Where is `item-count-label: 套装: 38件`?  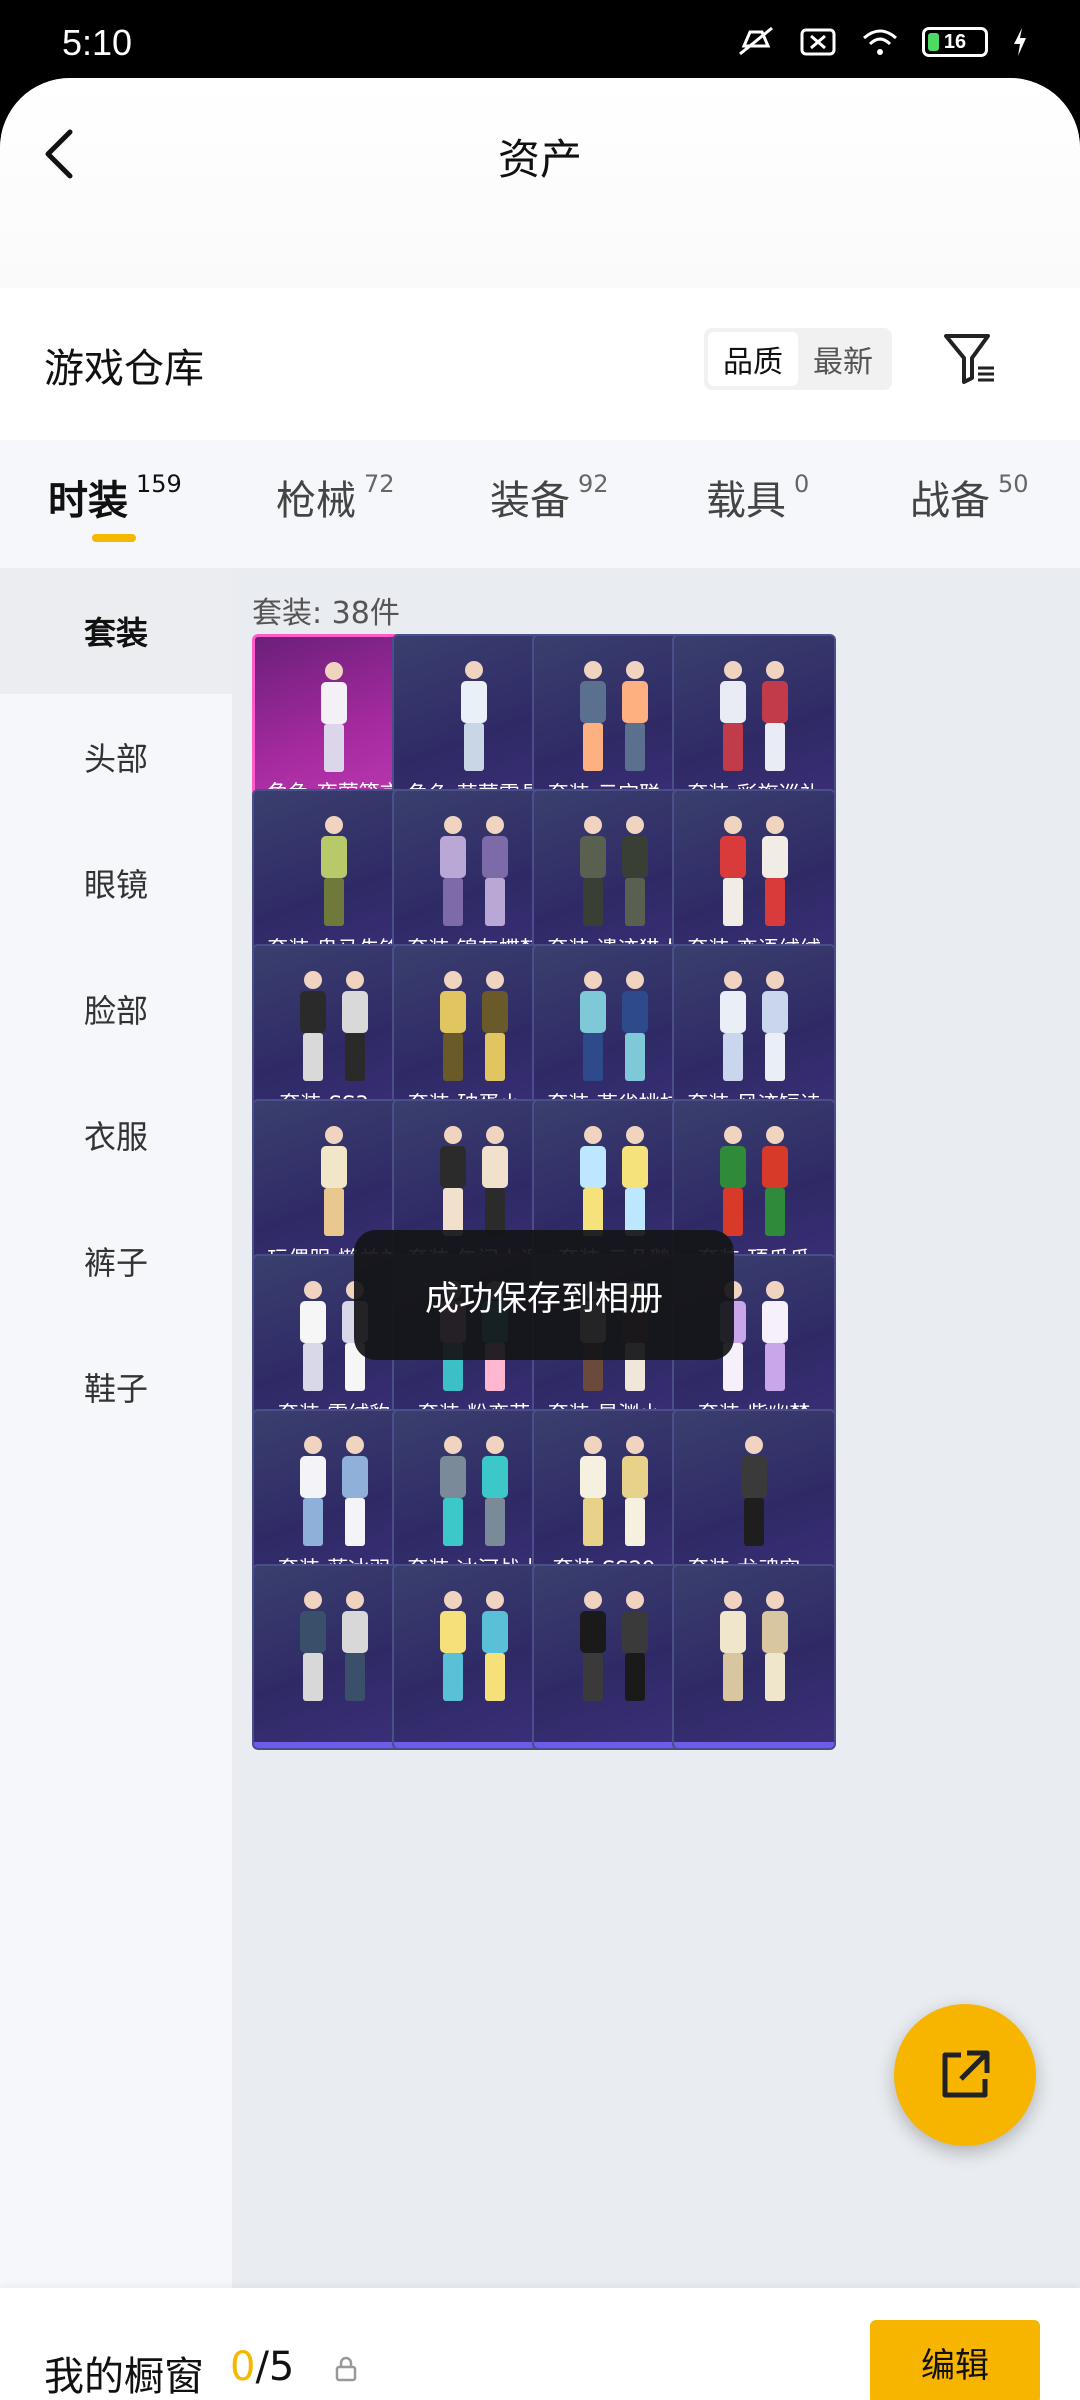 item-count-label: 套装: 38件 is located at coordinates (326, 613).